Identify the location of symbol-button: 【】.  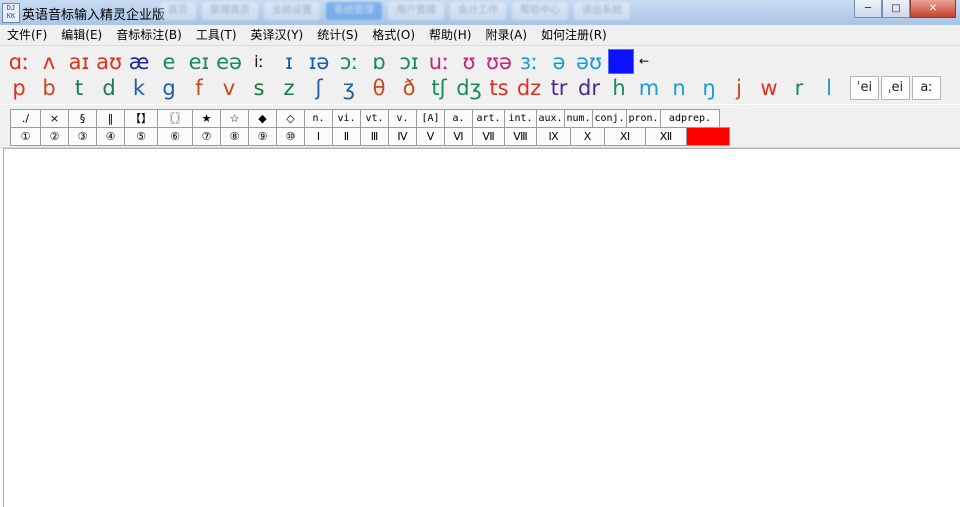
(141, 118).